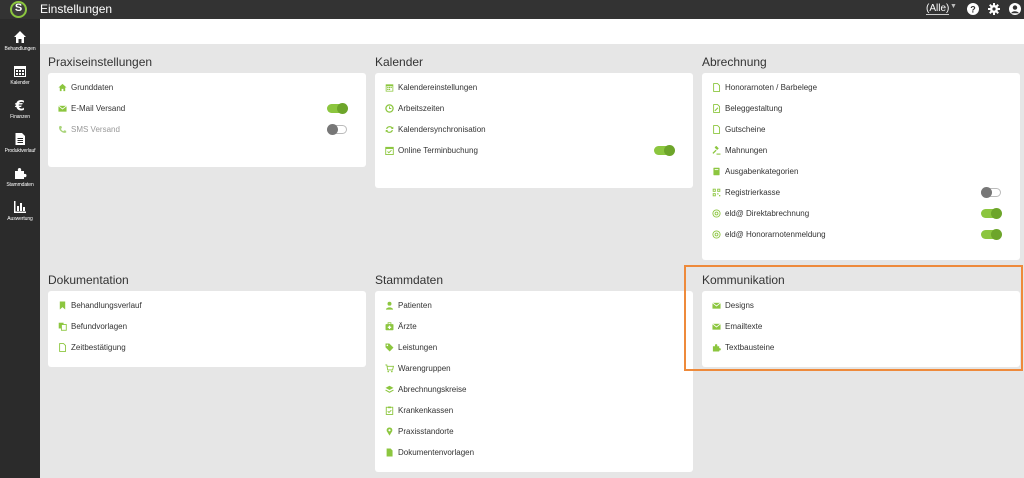 This screenshot has height=478, width=1024. Describe the element at coordinates (534, 87) in the screenshot. I see `settings-item-kalendereinstellungen: Kalendereinstellungen` at that location.